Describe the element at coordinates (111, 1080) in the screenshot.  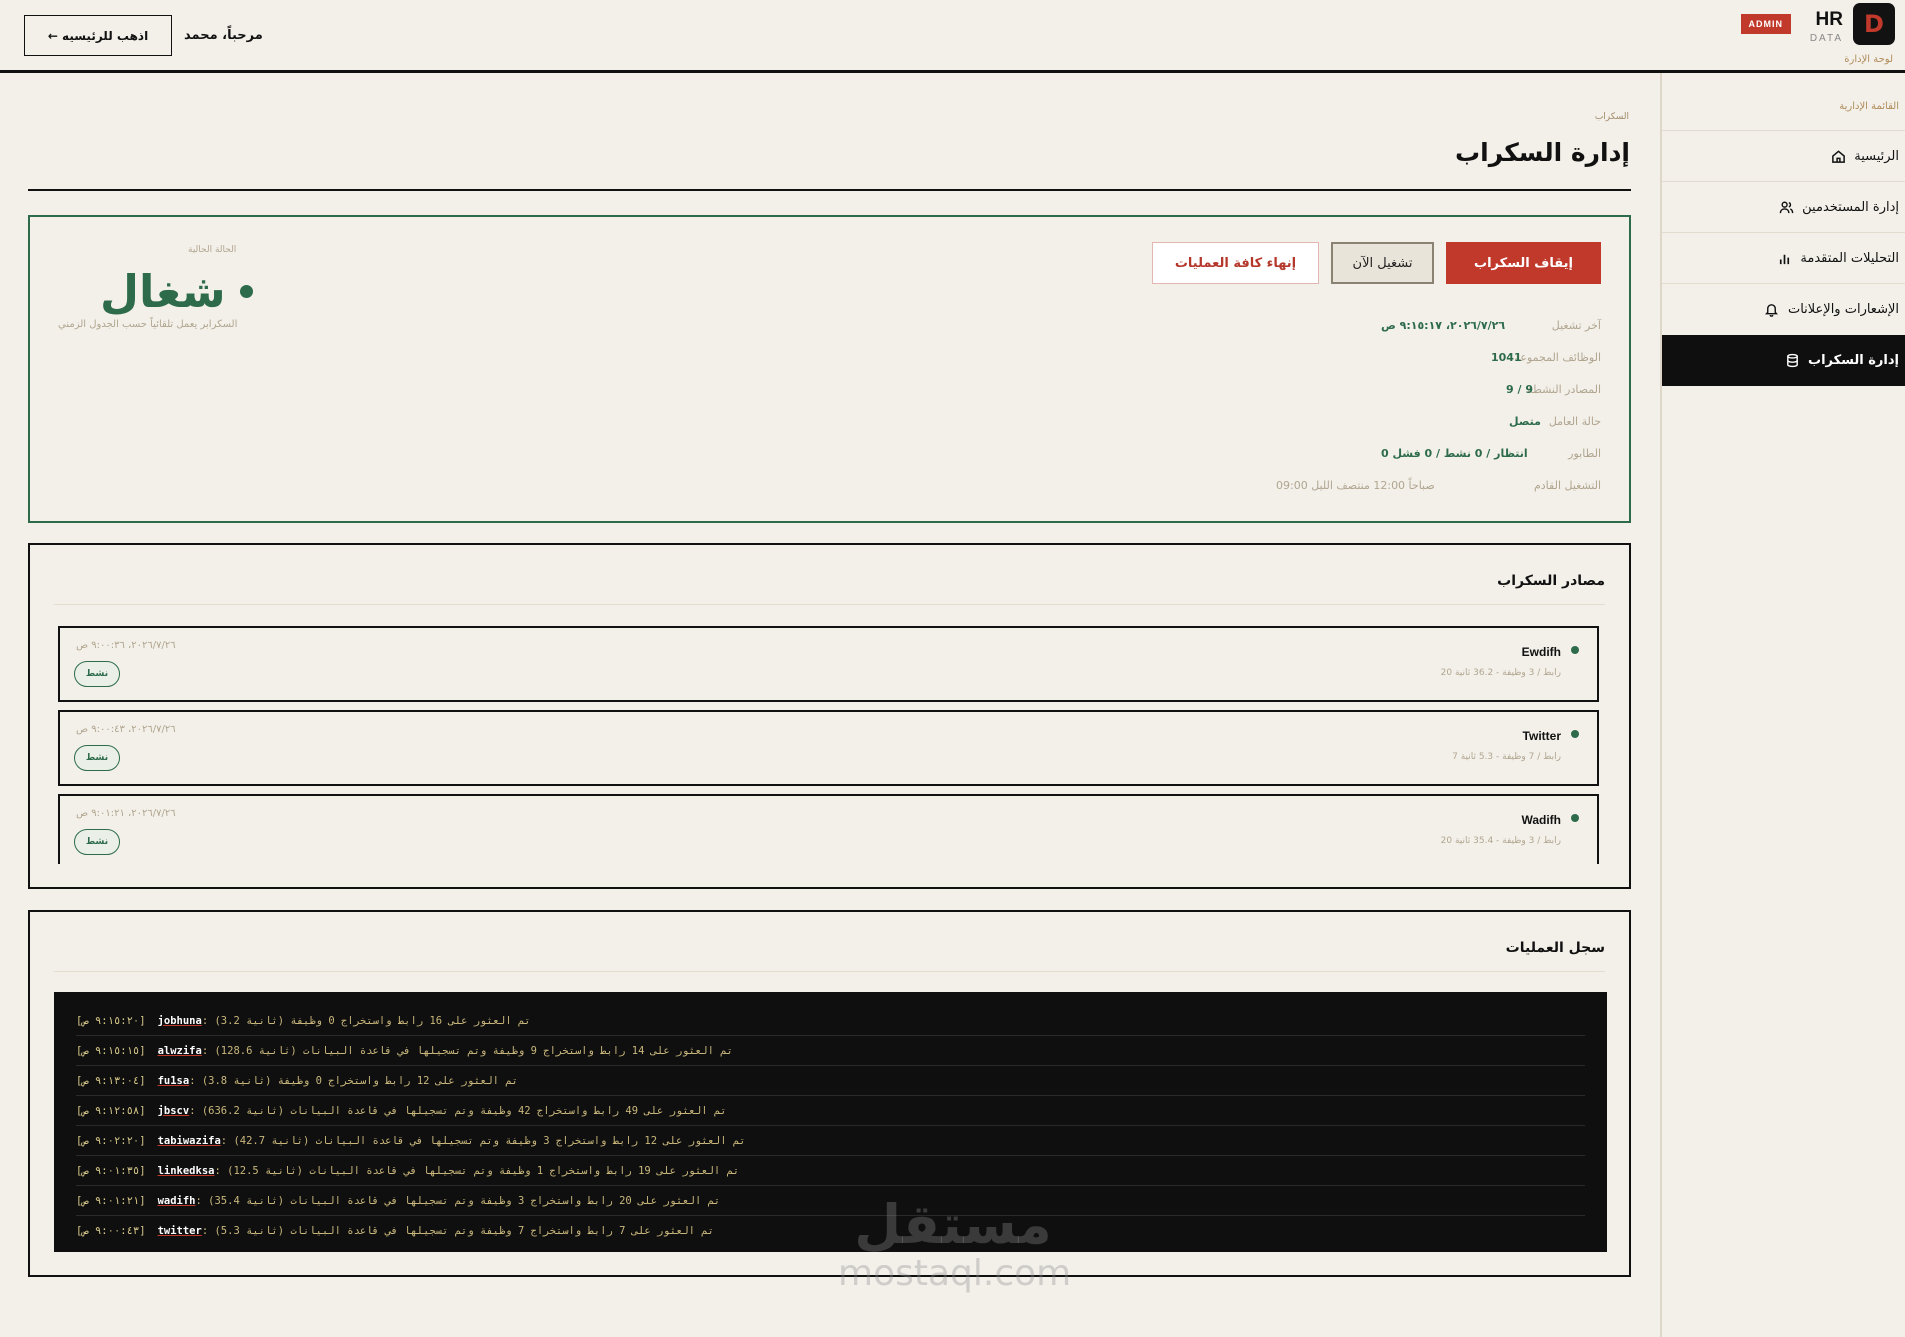
I see `log-time: [٩:١٣:٠٤ ص]` at that location.